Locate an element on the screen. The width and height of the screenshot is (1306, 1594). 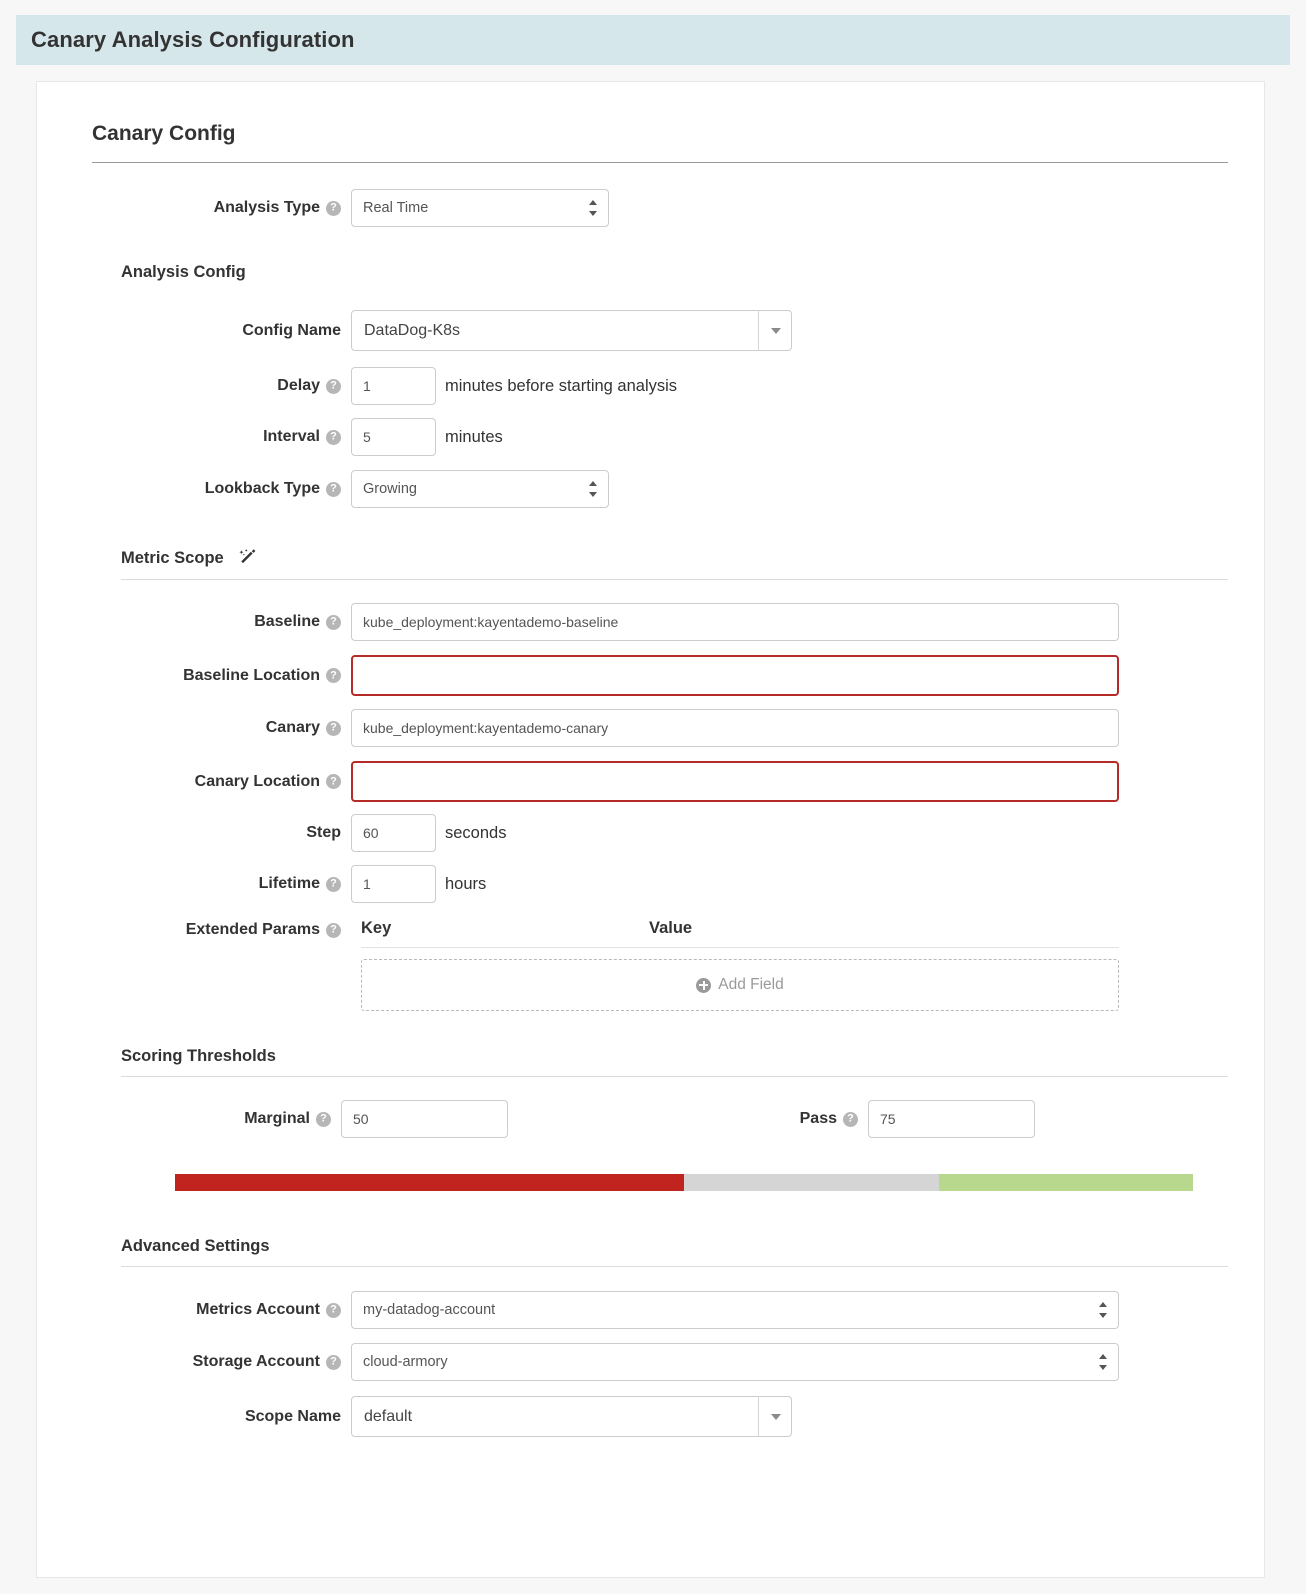
lifetime-unit-label: hours is located at coordinates (466, 883).